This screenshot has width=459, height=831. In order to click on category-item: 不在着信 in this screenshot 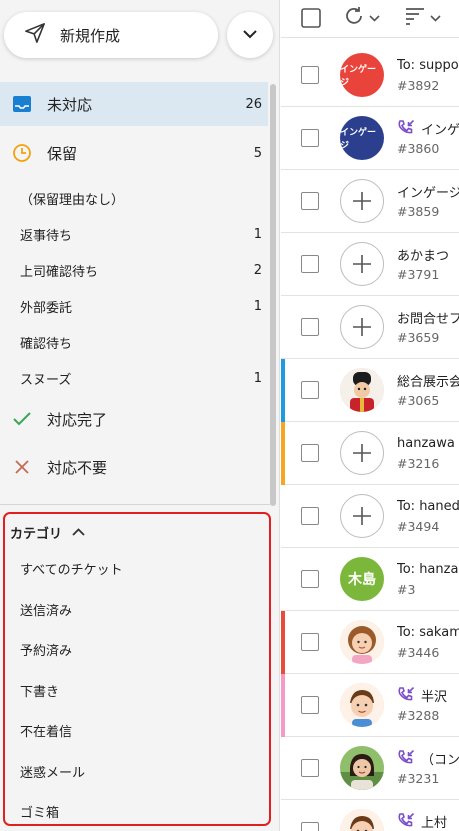, I will do `click(46, 730)`.